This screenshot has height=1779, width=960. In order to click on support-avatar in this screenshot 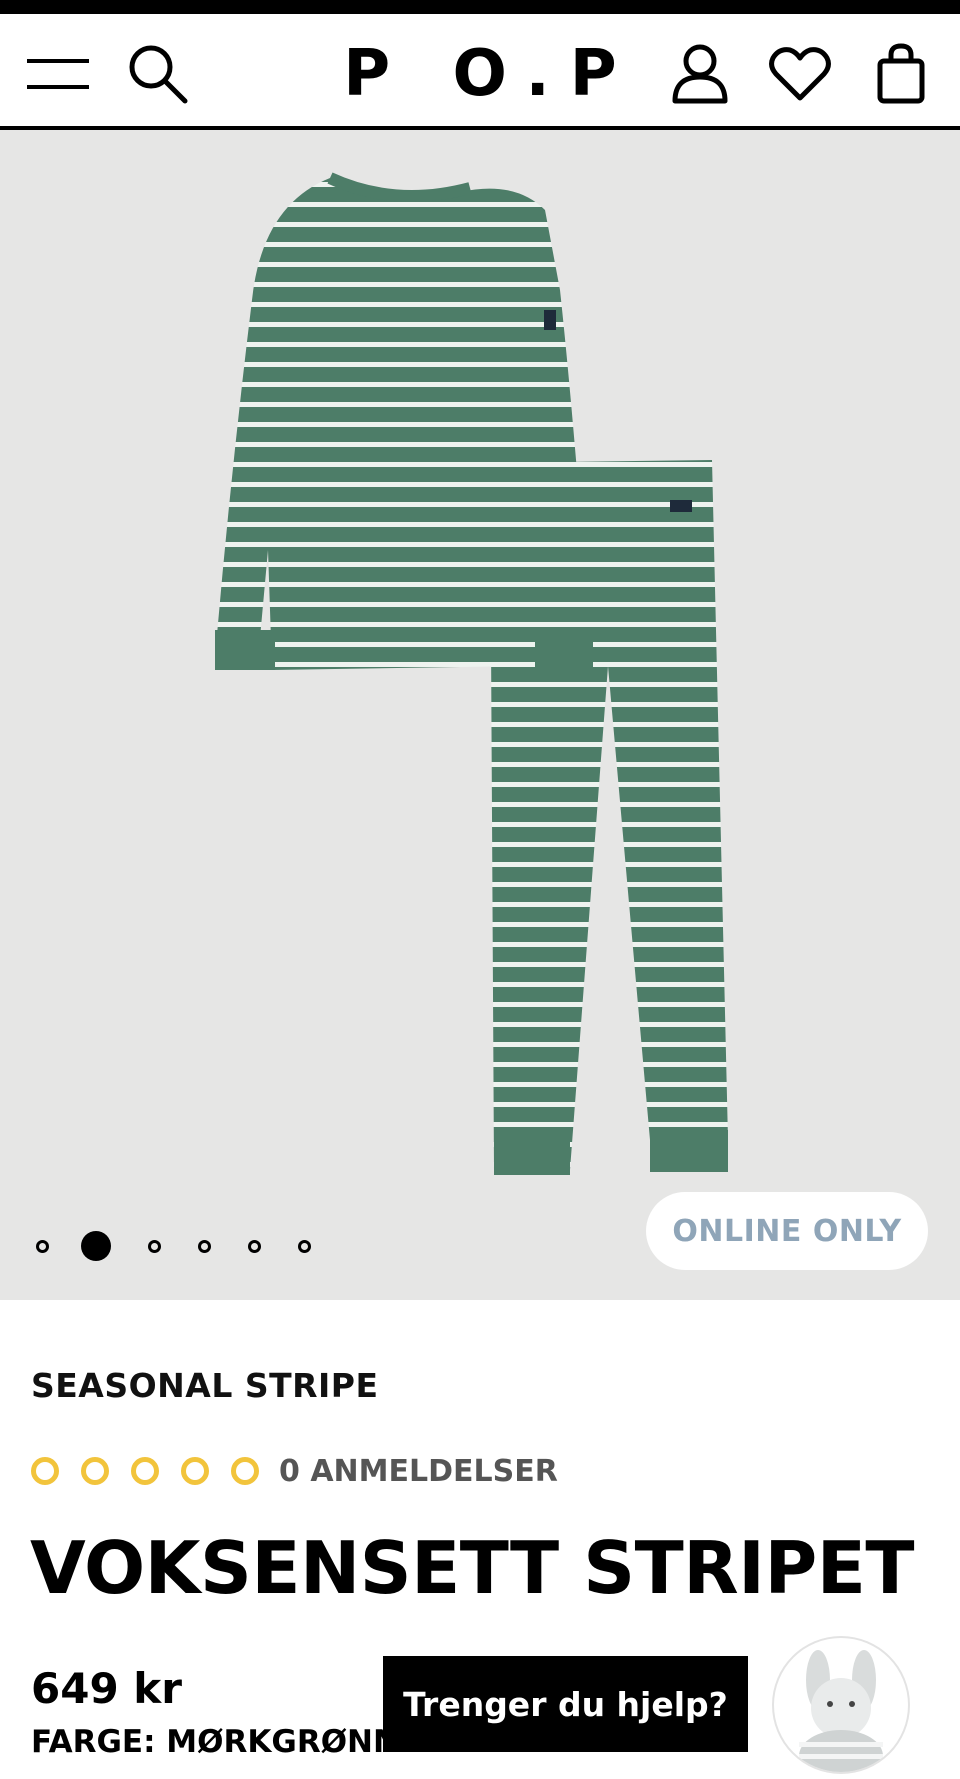, I will do `click(841, 1705)`.